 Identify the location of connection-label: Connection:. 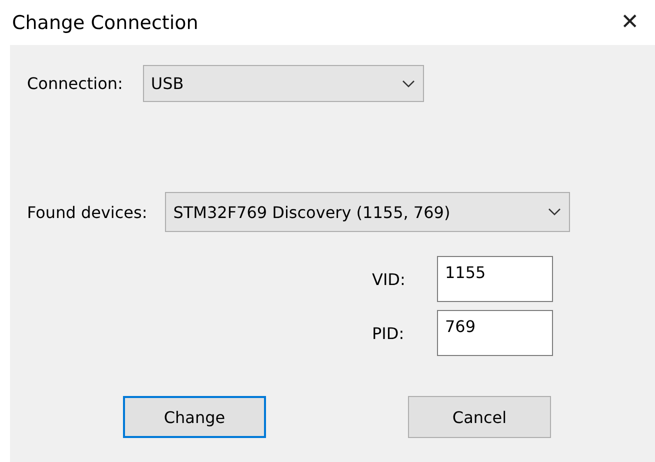
(75, 83).